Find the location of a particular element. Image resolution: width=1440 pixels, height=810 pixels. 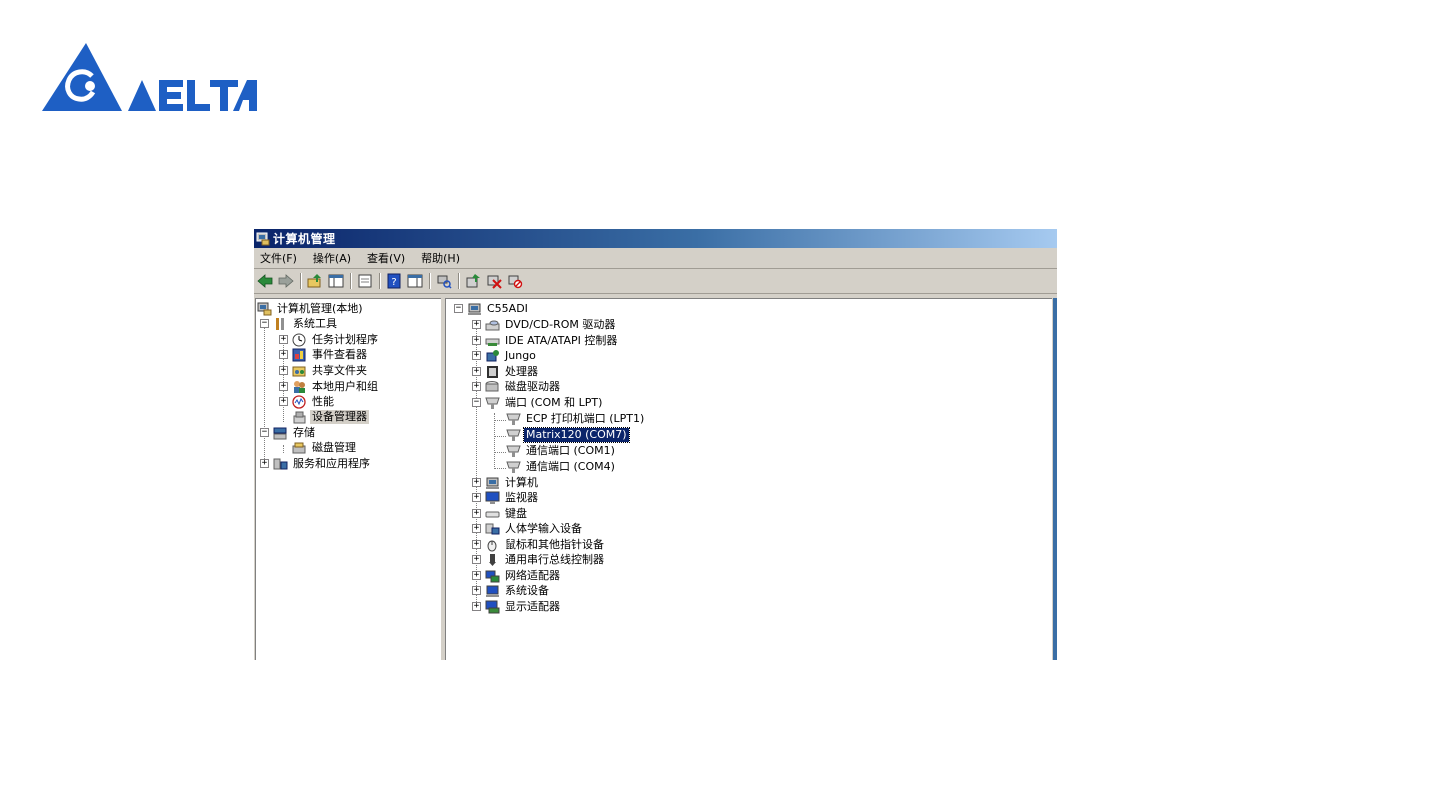

update-driver-icon is located at coordinates (473, 281).